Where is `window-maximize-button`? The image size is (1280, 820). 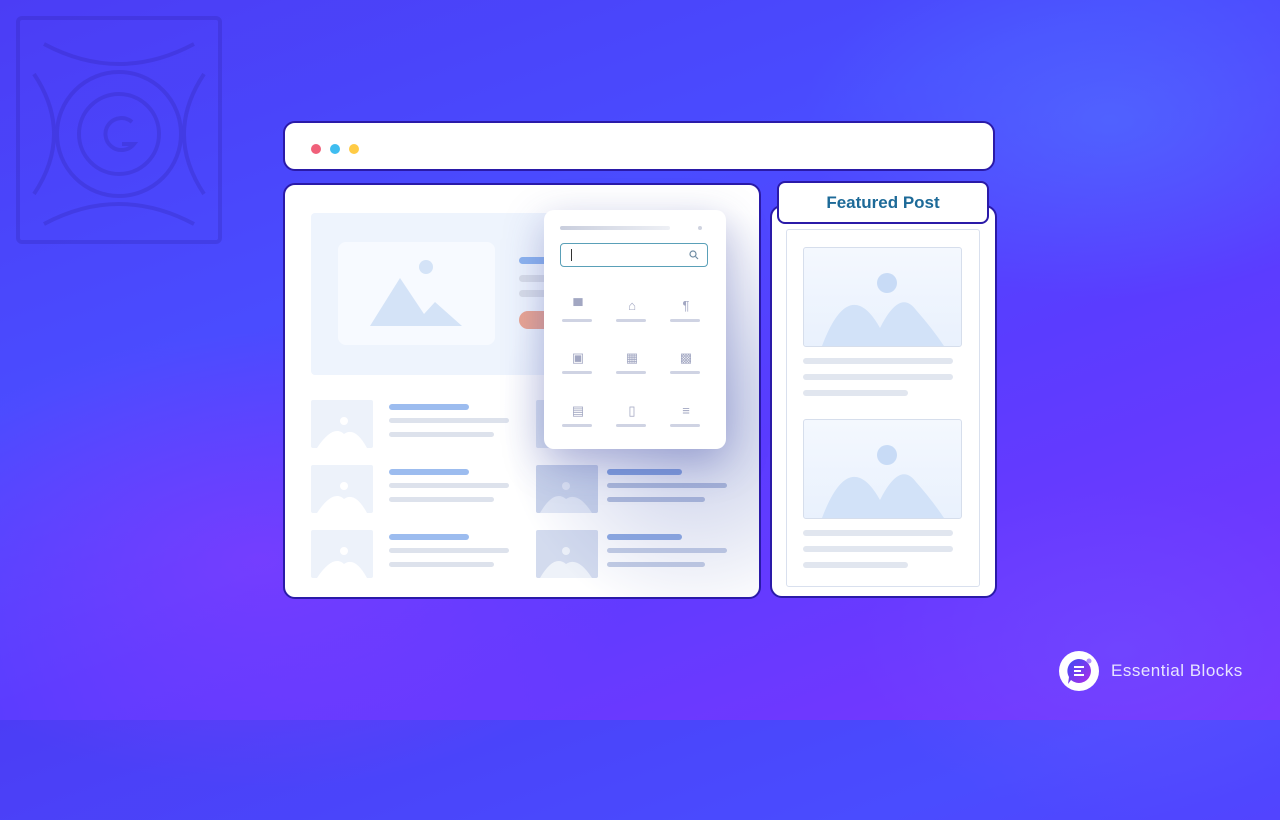
window-maximize-button is located at coordinates (354, 149).